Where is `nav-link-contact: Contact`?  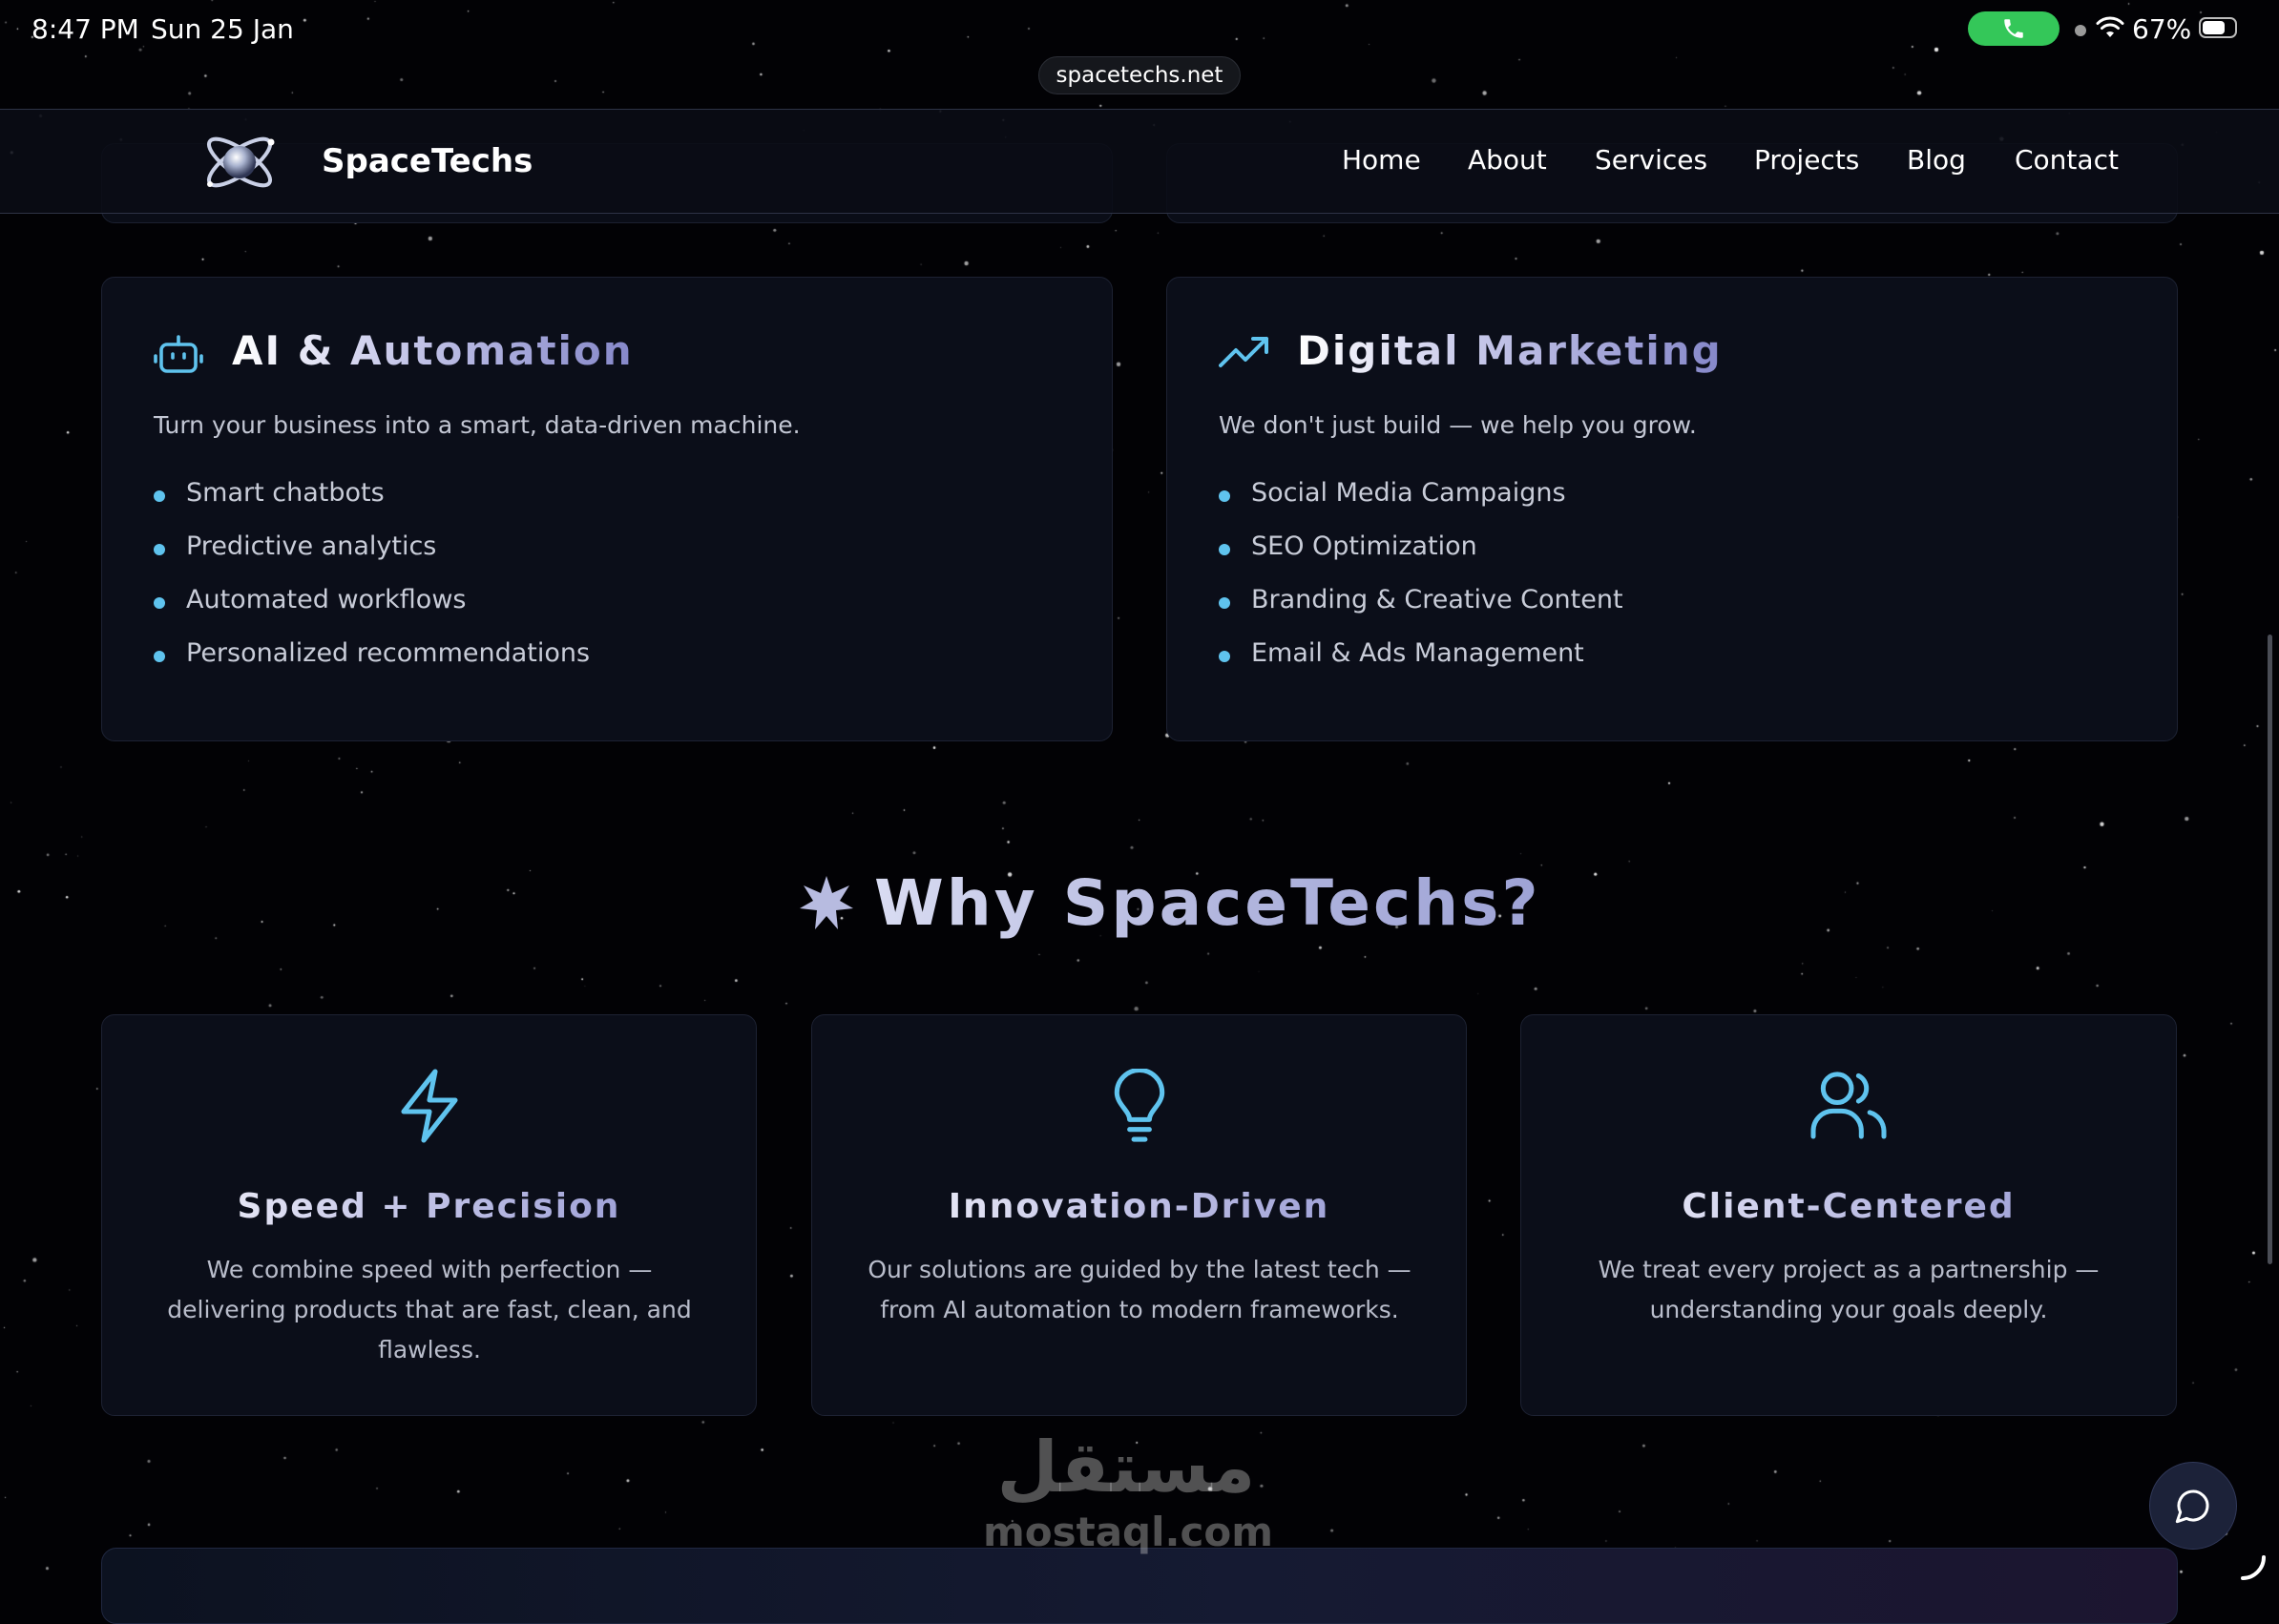 nav-link-contact: Contact is located at coordinates (2067, 160).